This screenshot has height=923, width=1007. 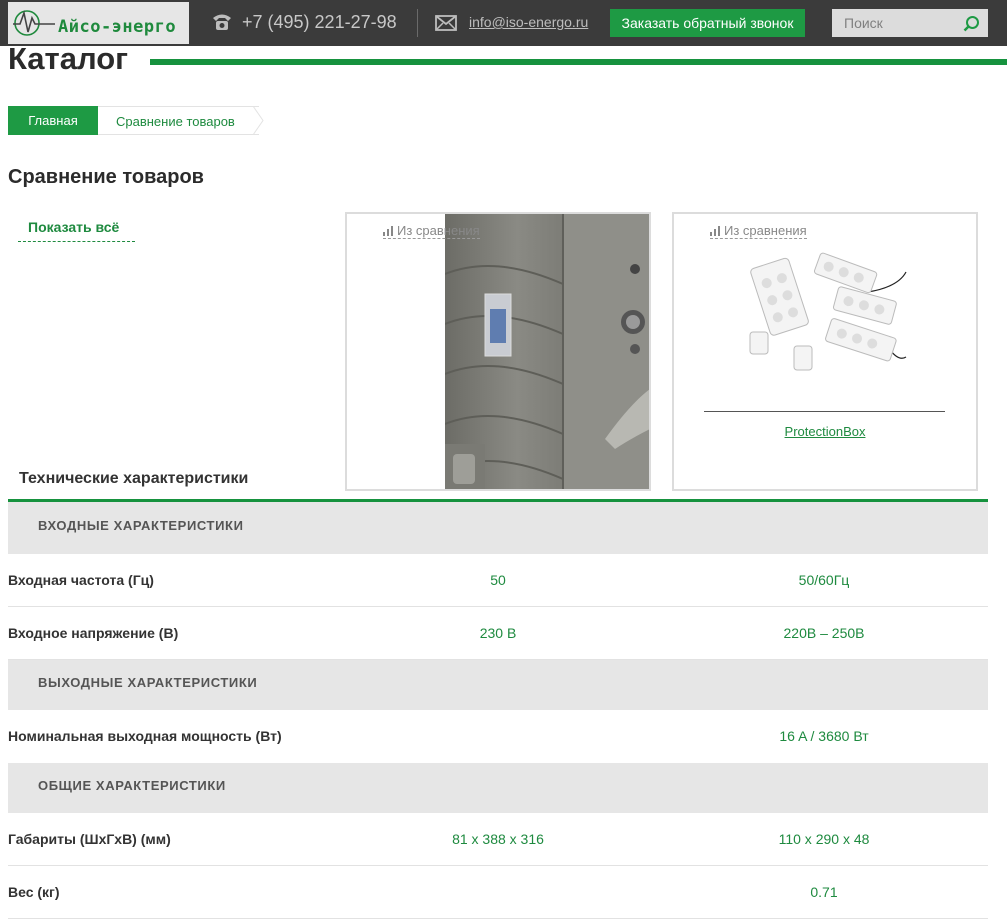 What do you see at coordinates (132, 785) in the screenshot?
I see `section-title: ОБЩИЕ ХАРАКТЕРИСТИКИ` at bounding box center [132, 785].